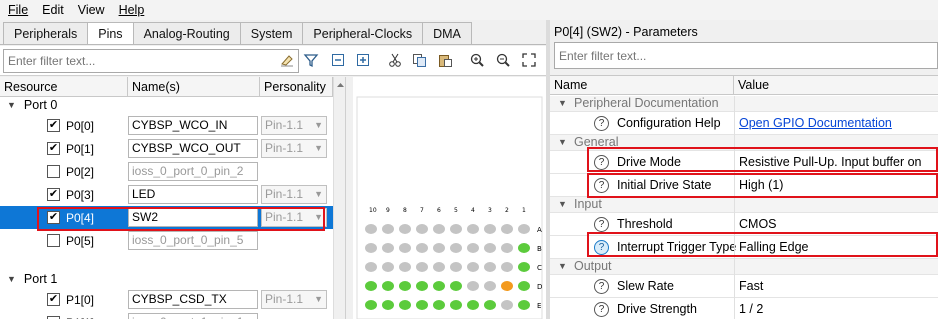 The width and height of the screenshot is (938, 319). What do you see at coordinates (287, 60) in the screenshot?
I see `eraser-icon` at bounding box center [287, 60].